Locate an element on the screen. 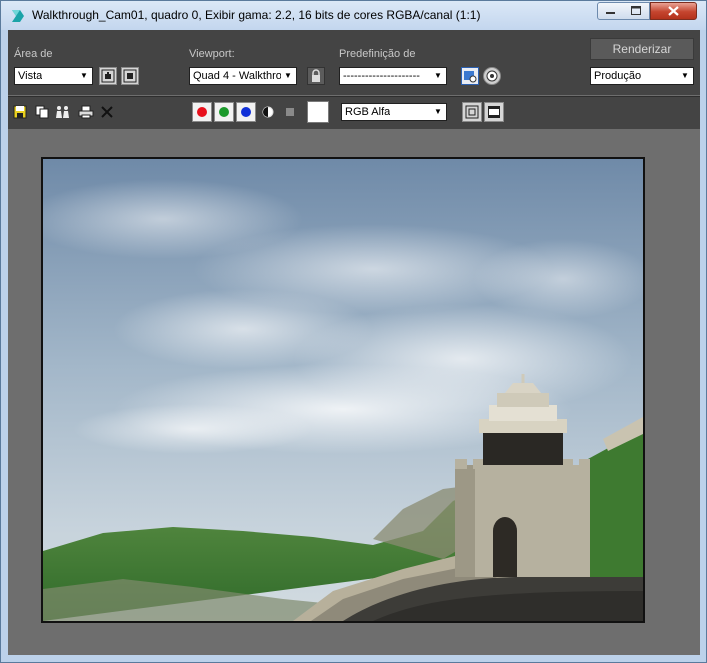  area-label: Área de is located at coordinates (33, 54).